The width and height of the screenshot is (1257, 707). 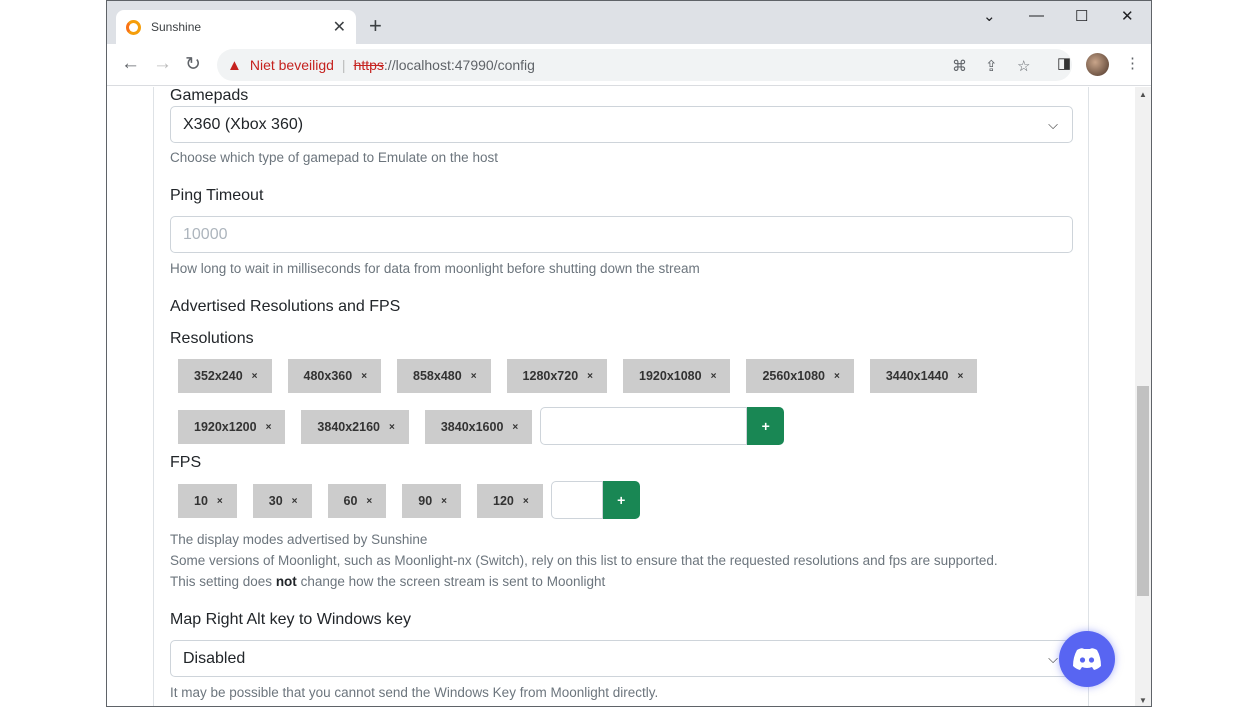 I want to click on share-icon: ⇪, so click(x=991, y=66).